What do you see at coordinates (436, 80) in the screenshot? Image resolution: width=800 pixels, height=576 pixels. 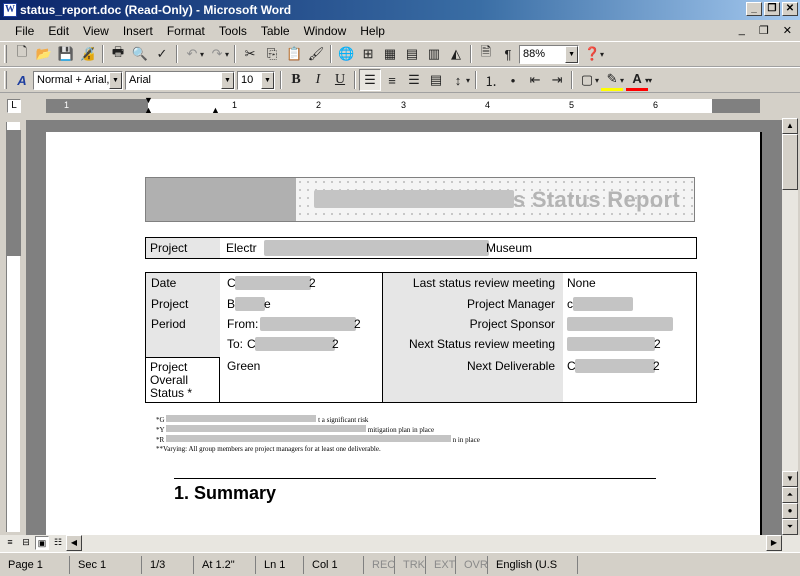 I see `justify-icon: ▤` at bounding box center [436, 80].